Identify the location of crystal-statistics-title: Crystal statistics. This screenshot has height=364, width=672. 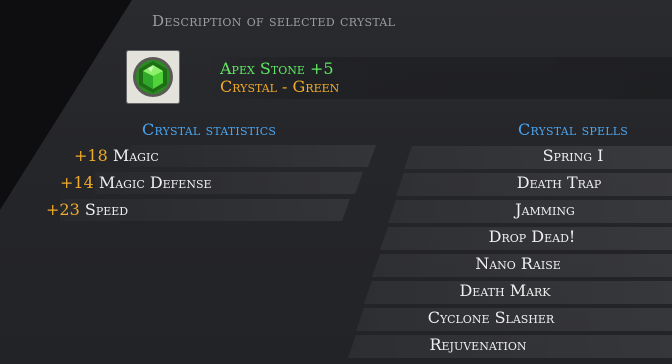
(209, 129).